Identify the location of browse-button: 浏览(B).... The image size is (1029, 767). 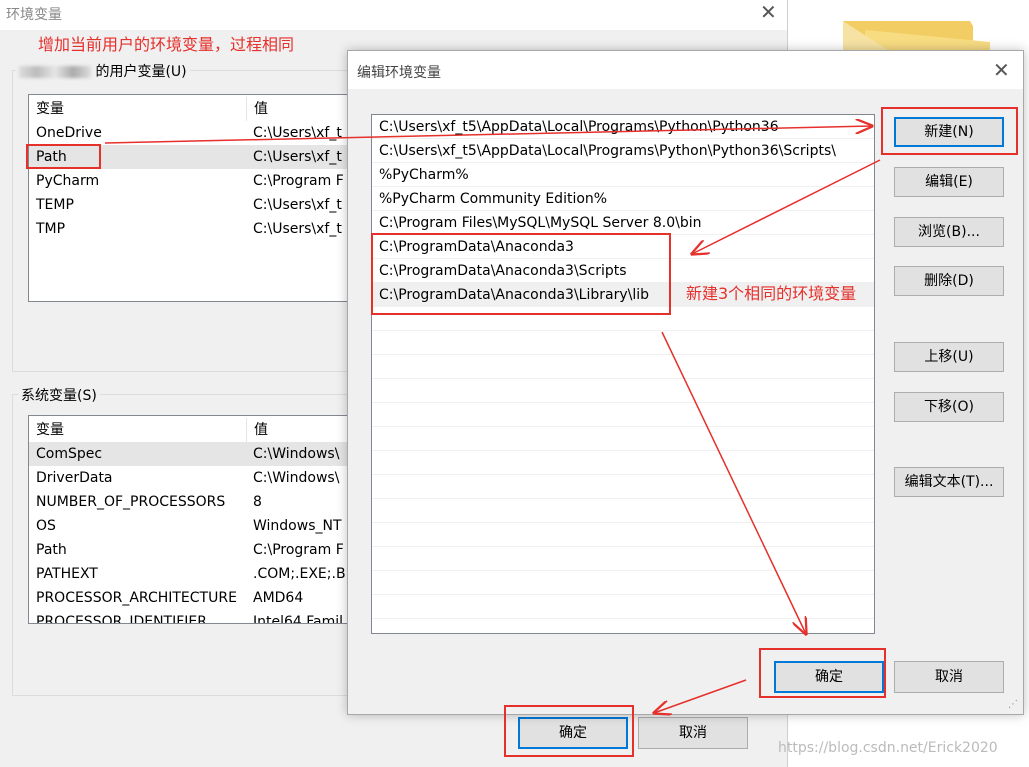
(949, 232).